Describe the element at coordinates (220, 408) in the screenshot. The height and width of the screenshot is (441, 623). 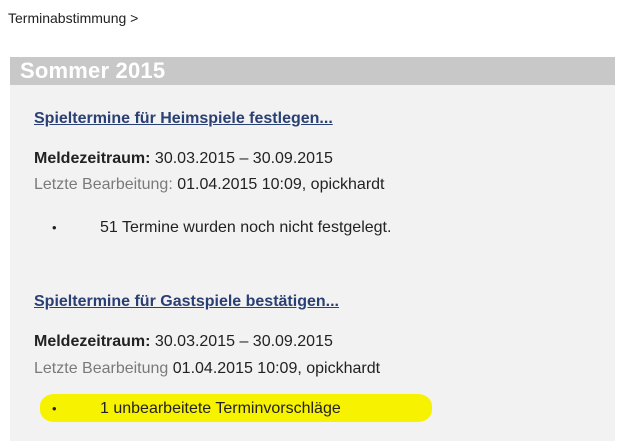
I see `bullet-text: 1 unbearbeitete Terminvorschläge` at that location.